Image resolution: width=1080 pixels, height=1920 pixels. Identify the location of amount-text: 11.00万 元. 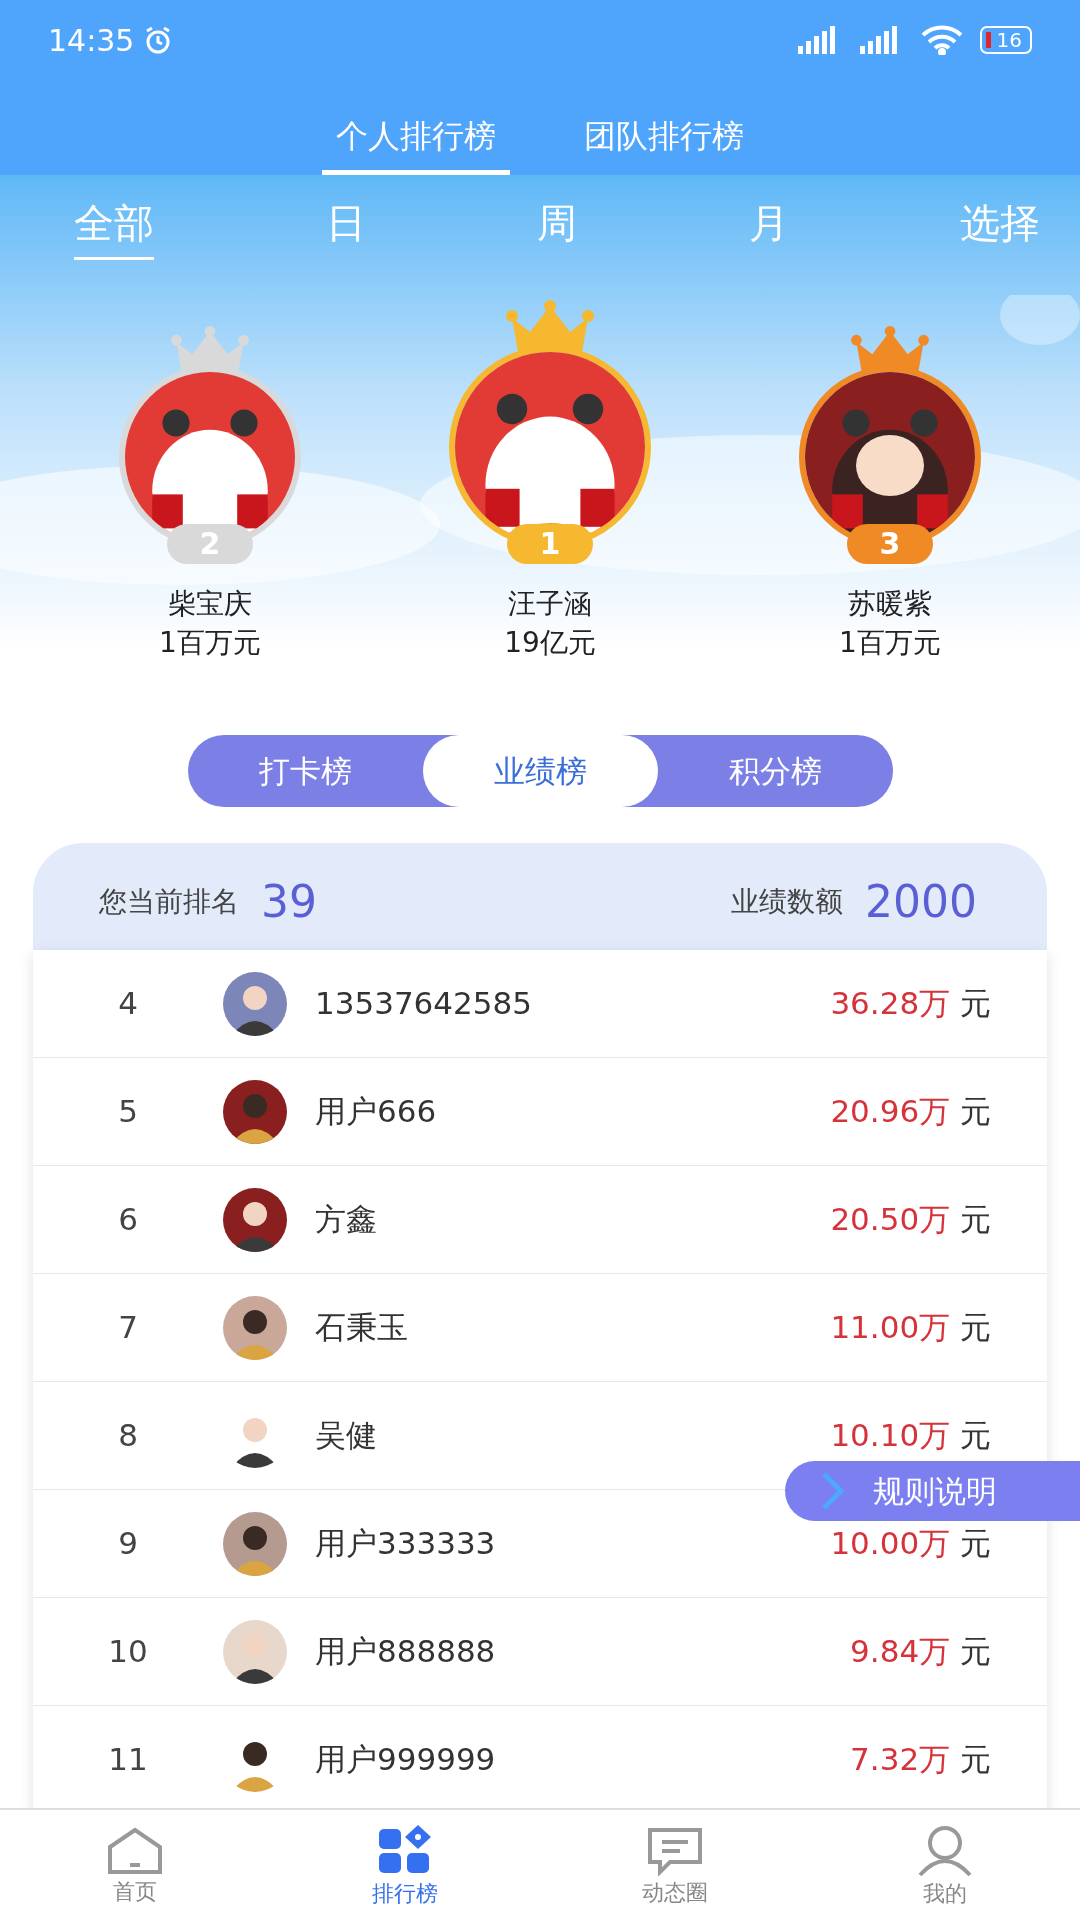
(910, 1328).